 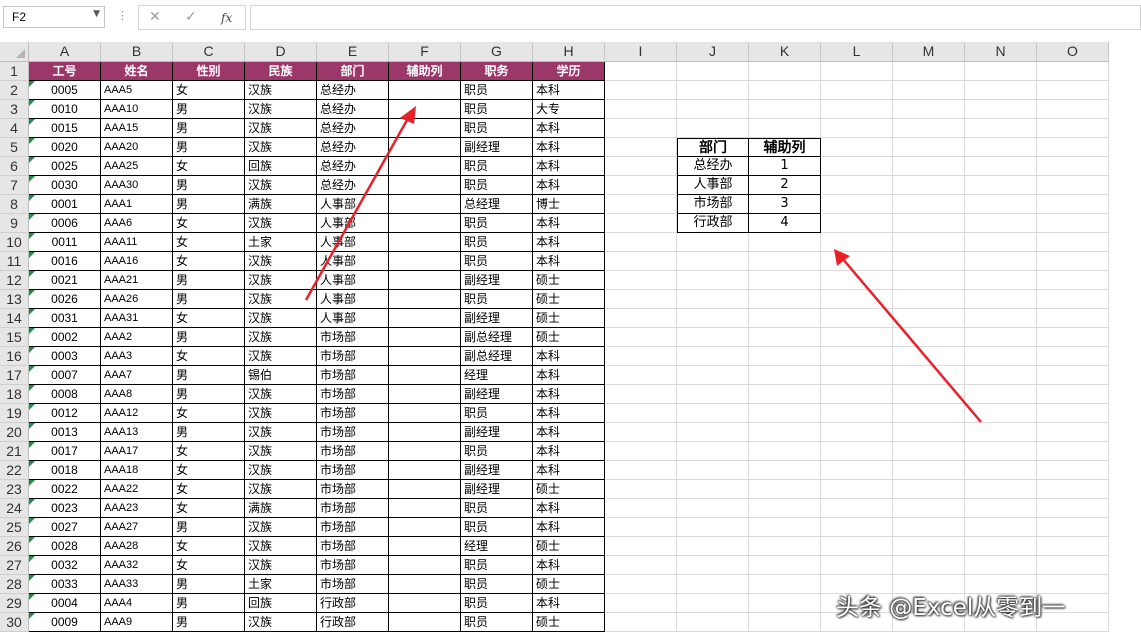 I want to click on annotation-arrowhead-helper-column, so click(x=408, y=115).